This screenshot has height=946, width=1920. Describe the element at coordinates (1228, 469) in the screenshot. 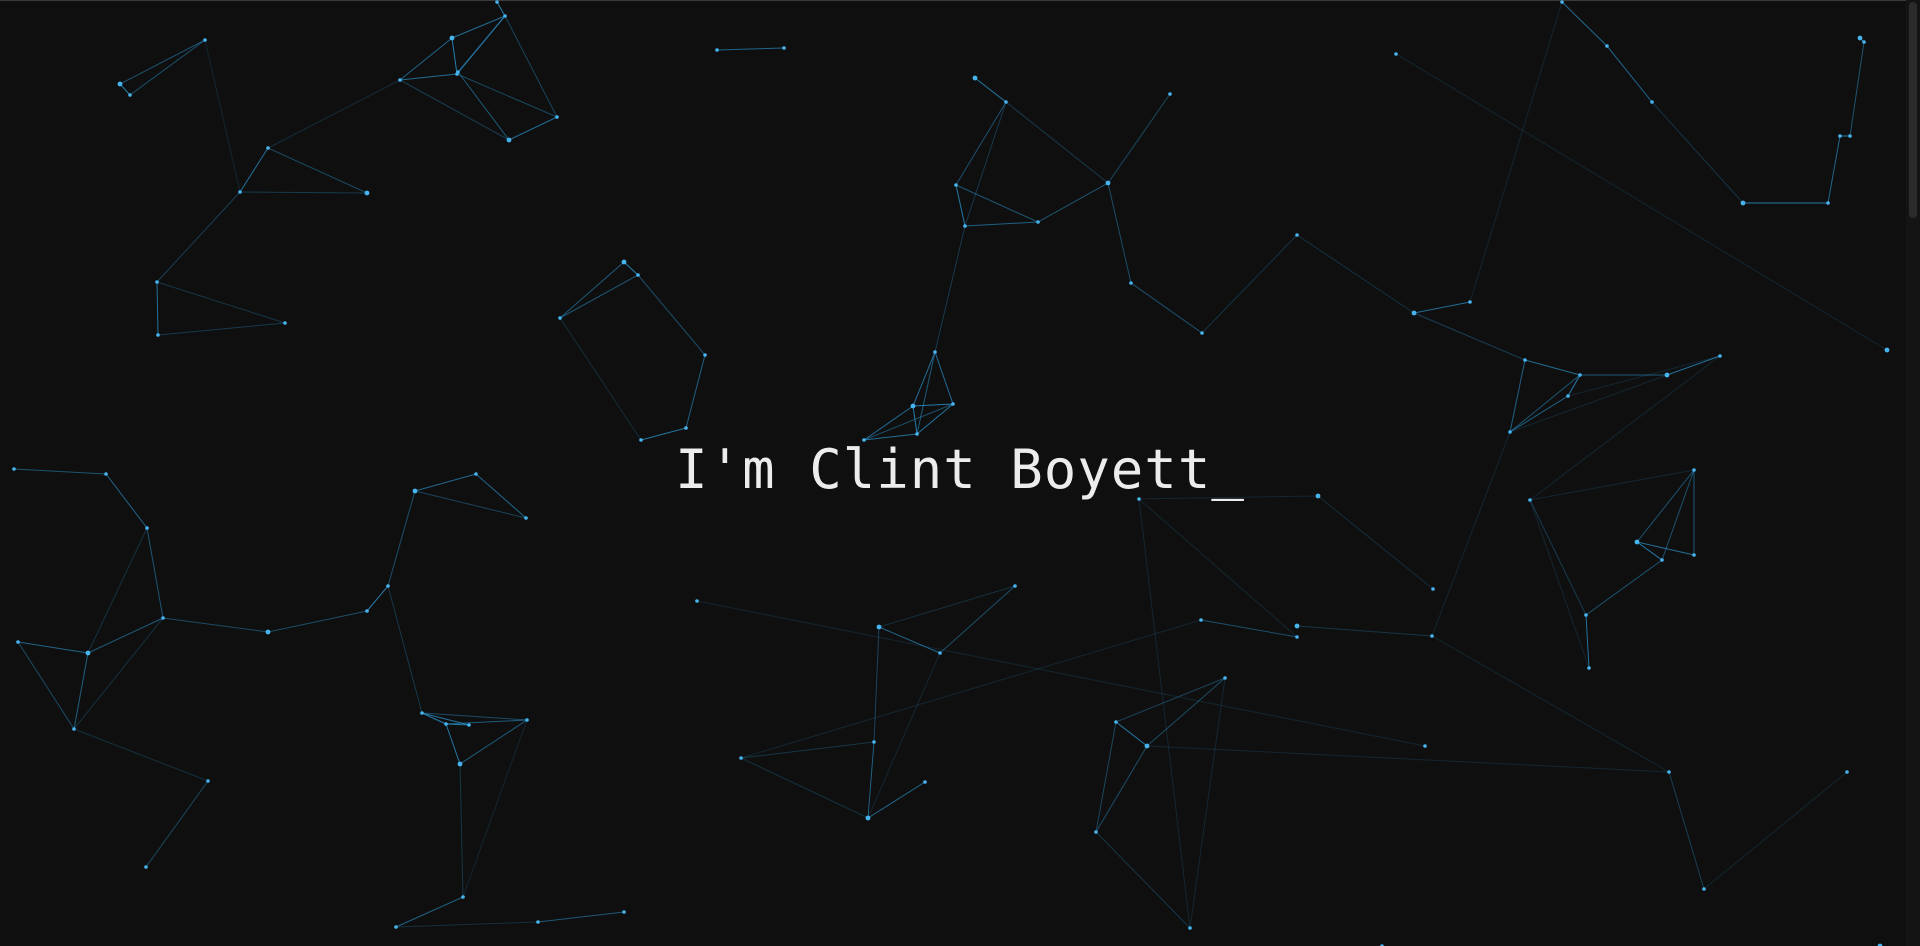

I see `typing-cursor: _` at that location.